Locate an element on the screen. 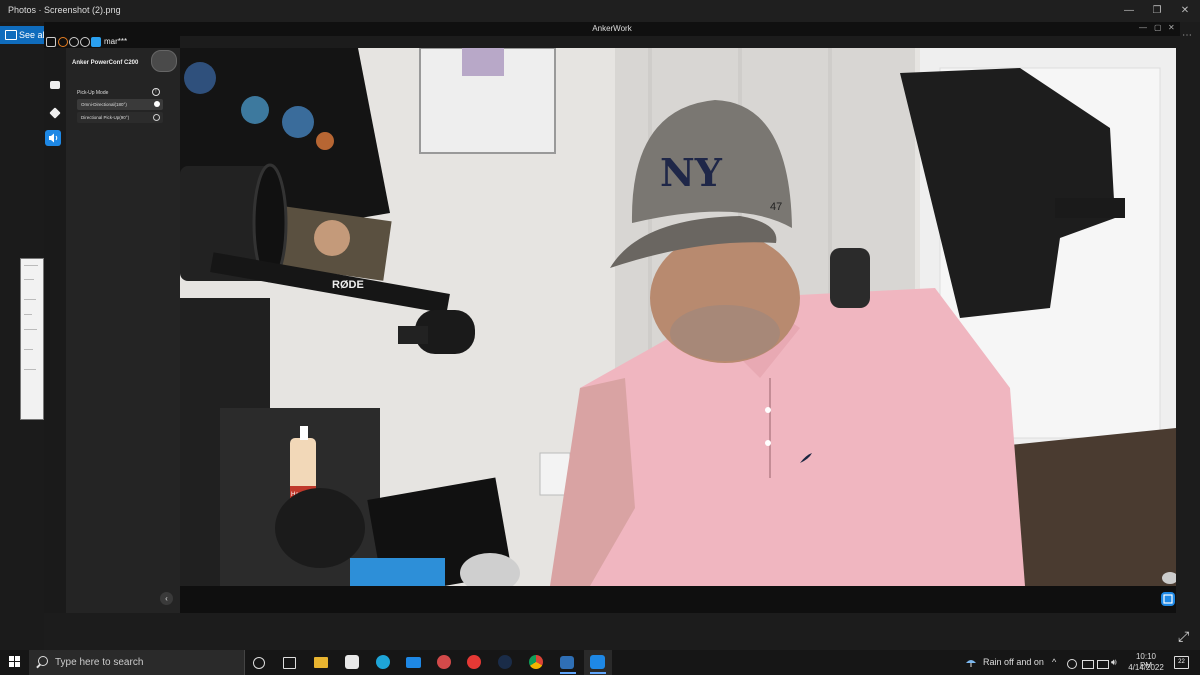 The width and height of the screenshot is (1200, 675). settings-icon is located at coordinates (85, 42).